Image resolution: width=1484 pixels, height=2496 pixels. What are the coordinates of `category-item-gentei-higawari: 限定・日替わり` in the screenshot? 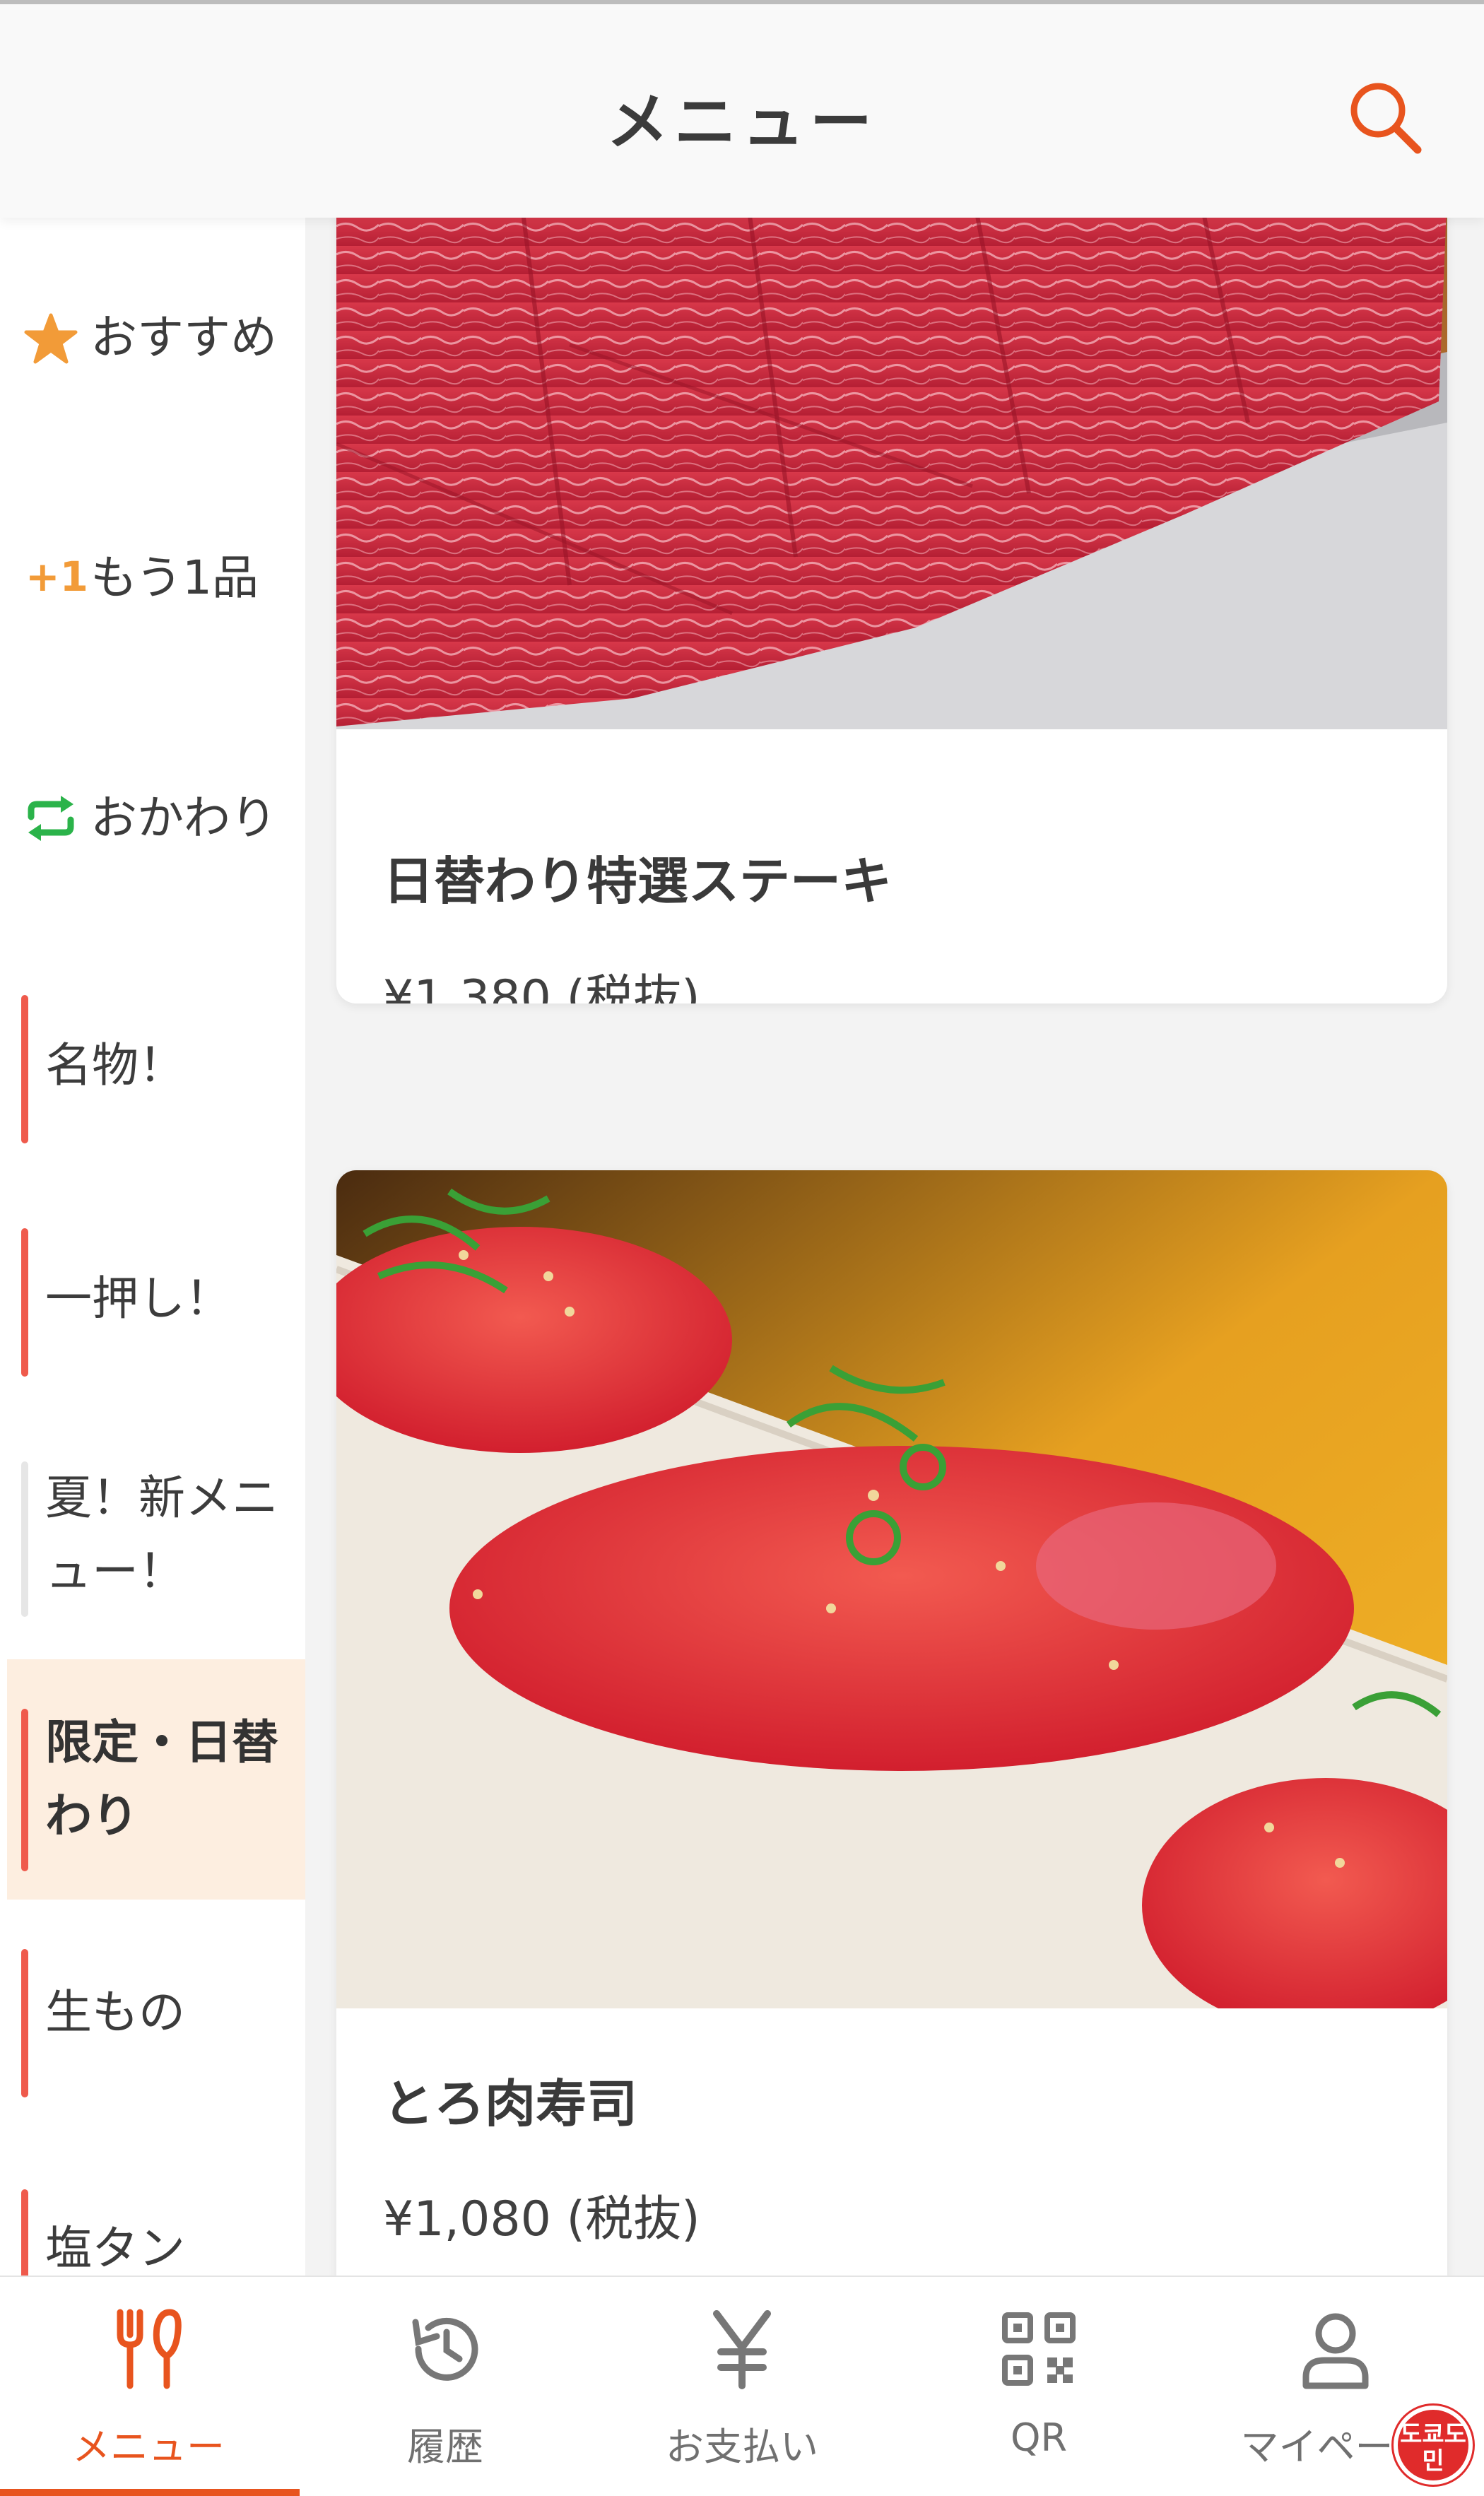 It's located at (156, 1780).